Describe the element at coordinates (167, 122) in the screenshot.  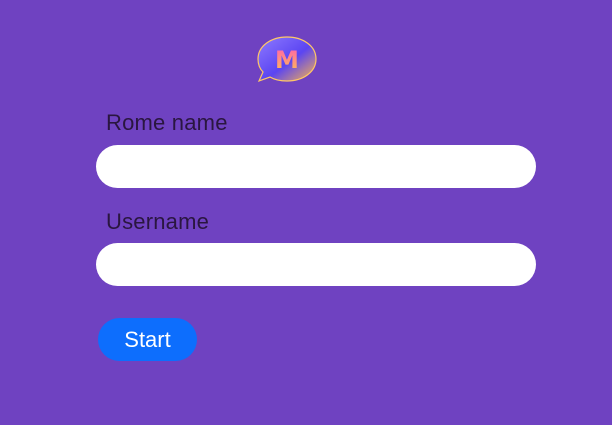
I see `room-name-label: Rome name` at that location.